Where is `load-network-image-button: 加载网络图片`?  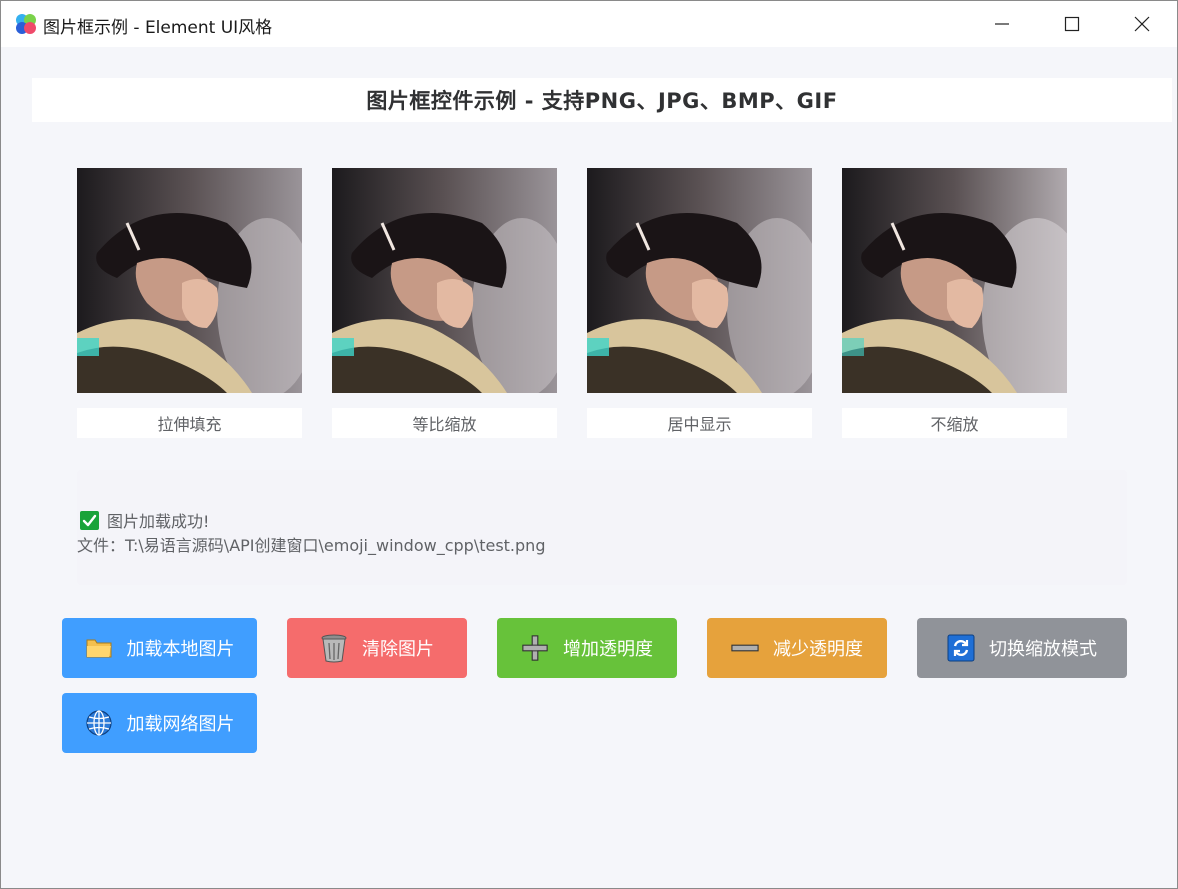 load-network-image-button: 加载网络图片 is located at coordinates (159, 723).